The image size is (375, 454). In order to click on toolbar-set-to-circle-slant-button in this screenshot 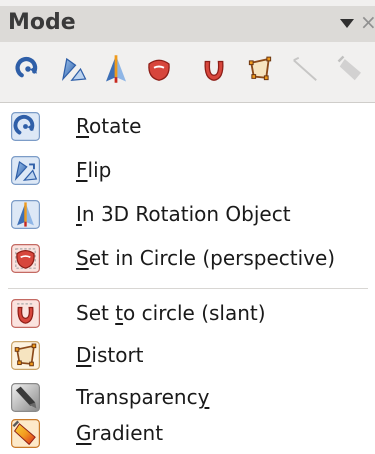, I will do `click(214, 69)`.